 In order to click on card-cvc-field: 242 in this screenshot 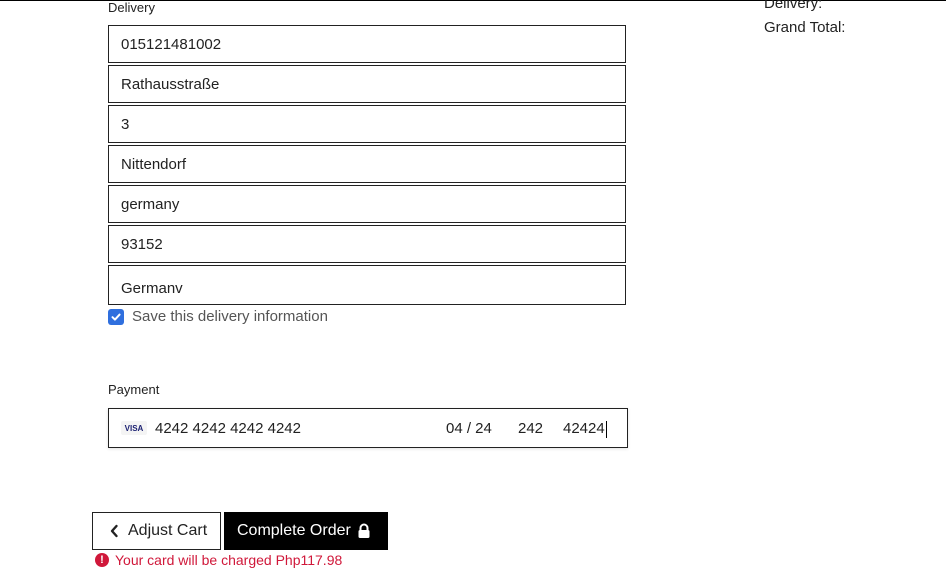, I will do `click(530, 428)`.